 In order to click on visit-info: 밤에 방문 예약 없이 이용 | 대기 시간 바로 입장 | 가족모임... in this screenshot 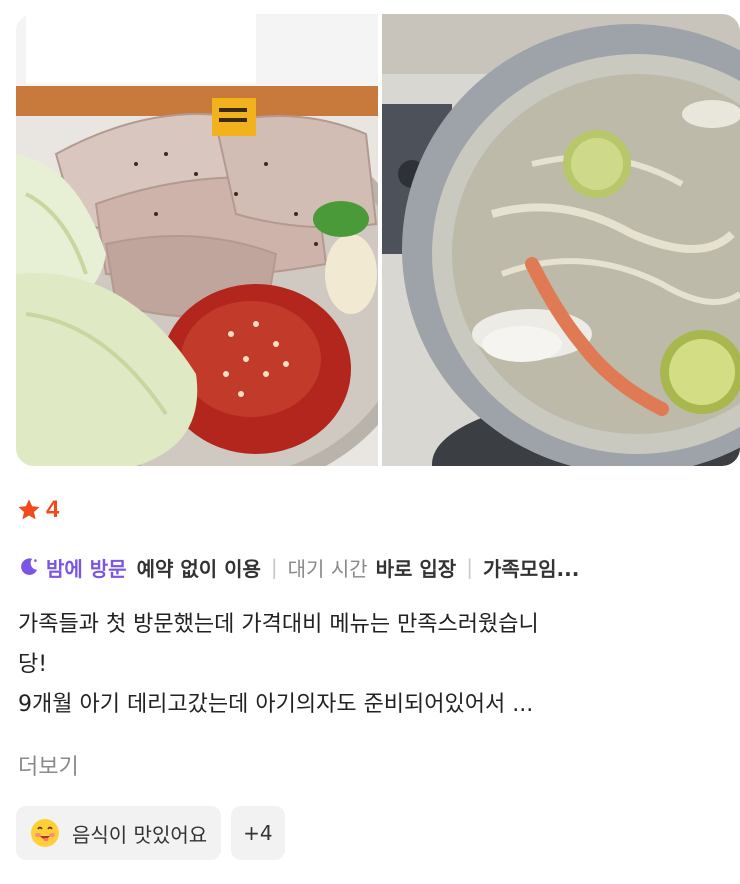, I will do `click(363, 567)`.